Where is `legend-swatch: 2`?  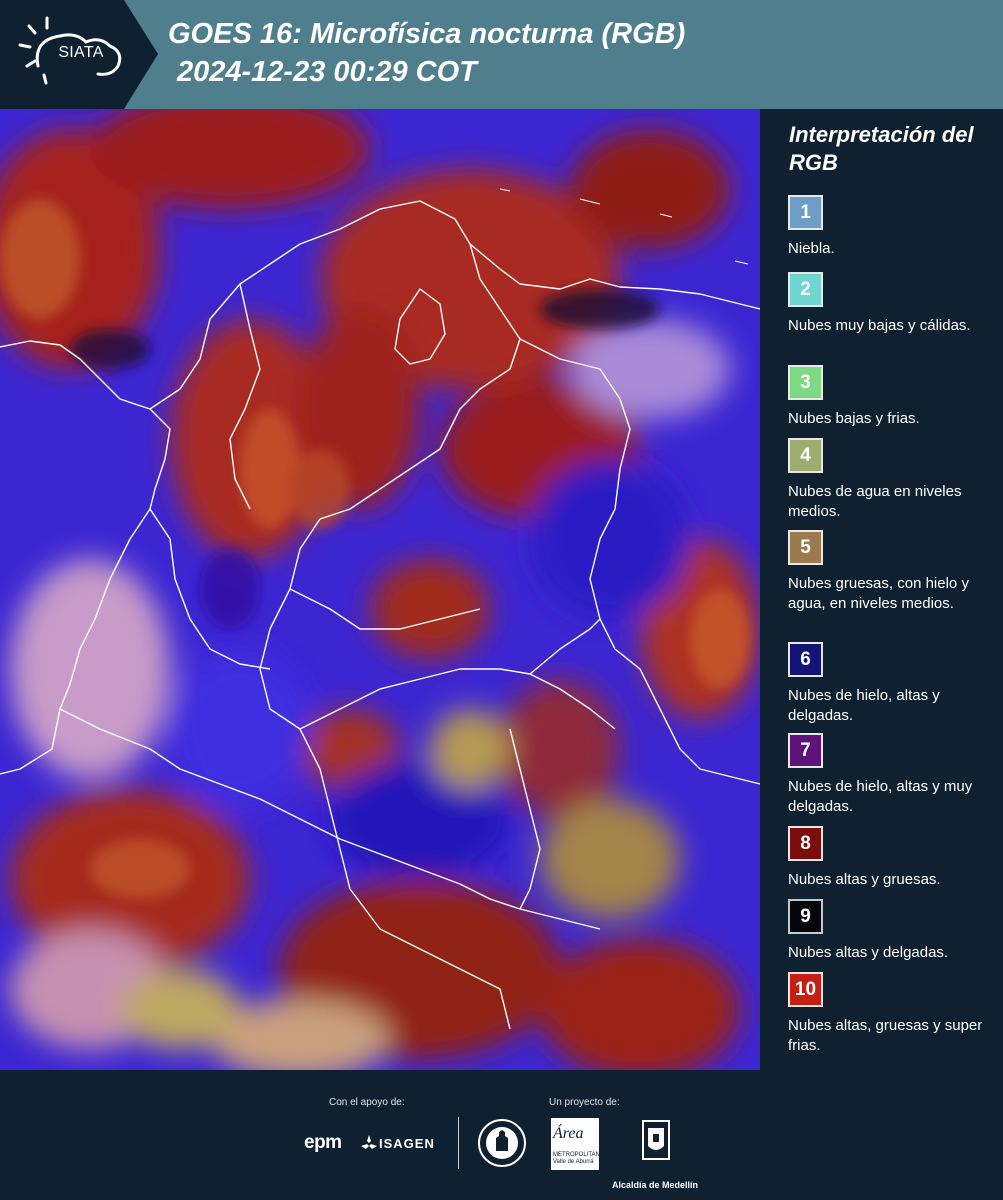 legend-swatch: 2 is located at coordinates (805, 289).